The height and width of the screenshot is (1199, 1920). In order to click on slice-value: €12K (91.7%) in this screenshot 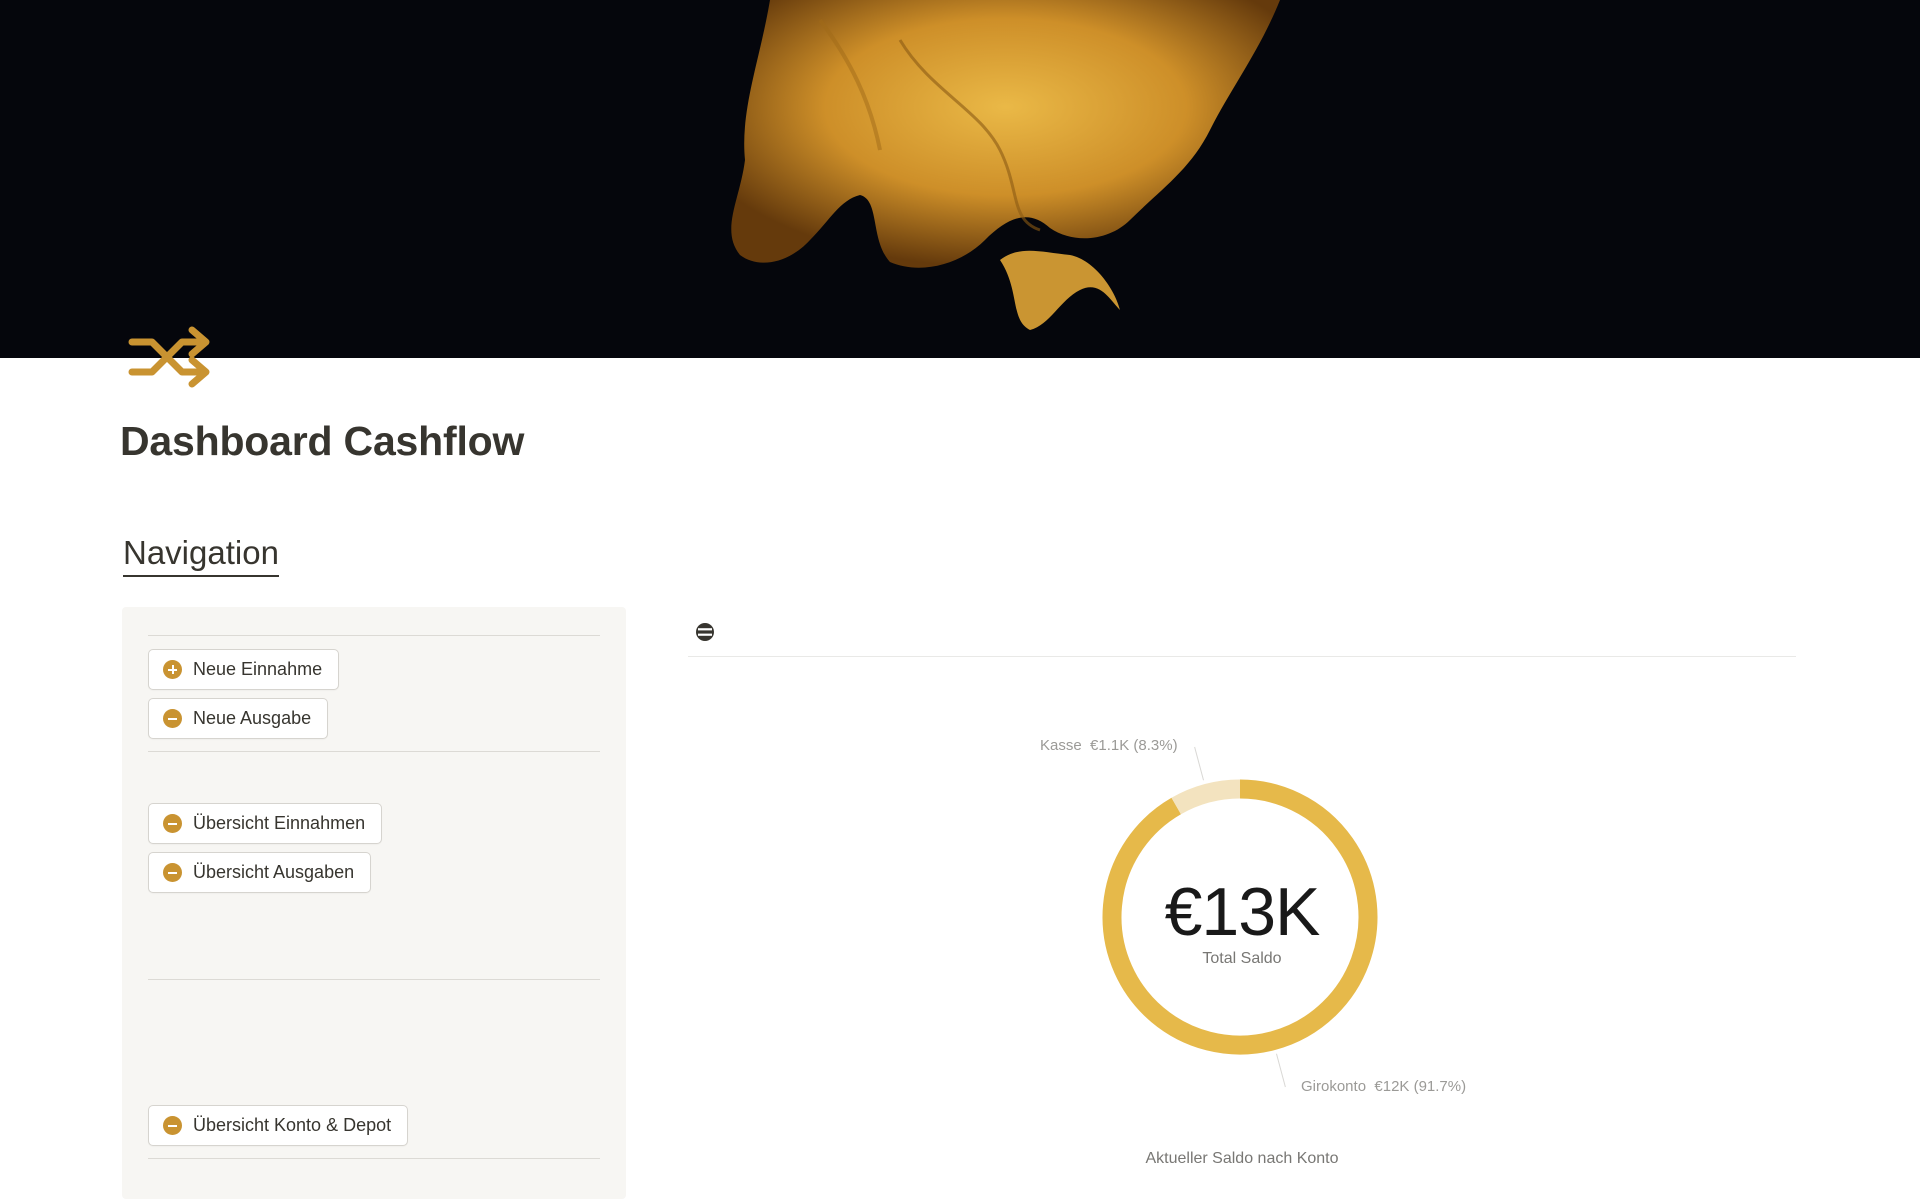, I will do `click(1420, 1086)`.